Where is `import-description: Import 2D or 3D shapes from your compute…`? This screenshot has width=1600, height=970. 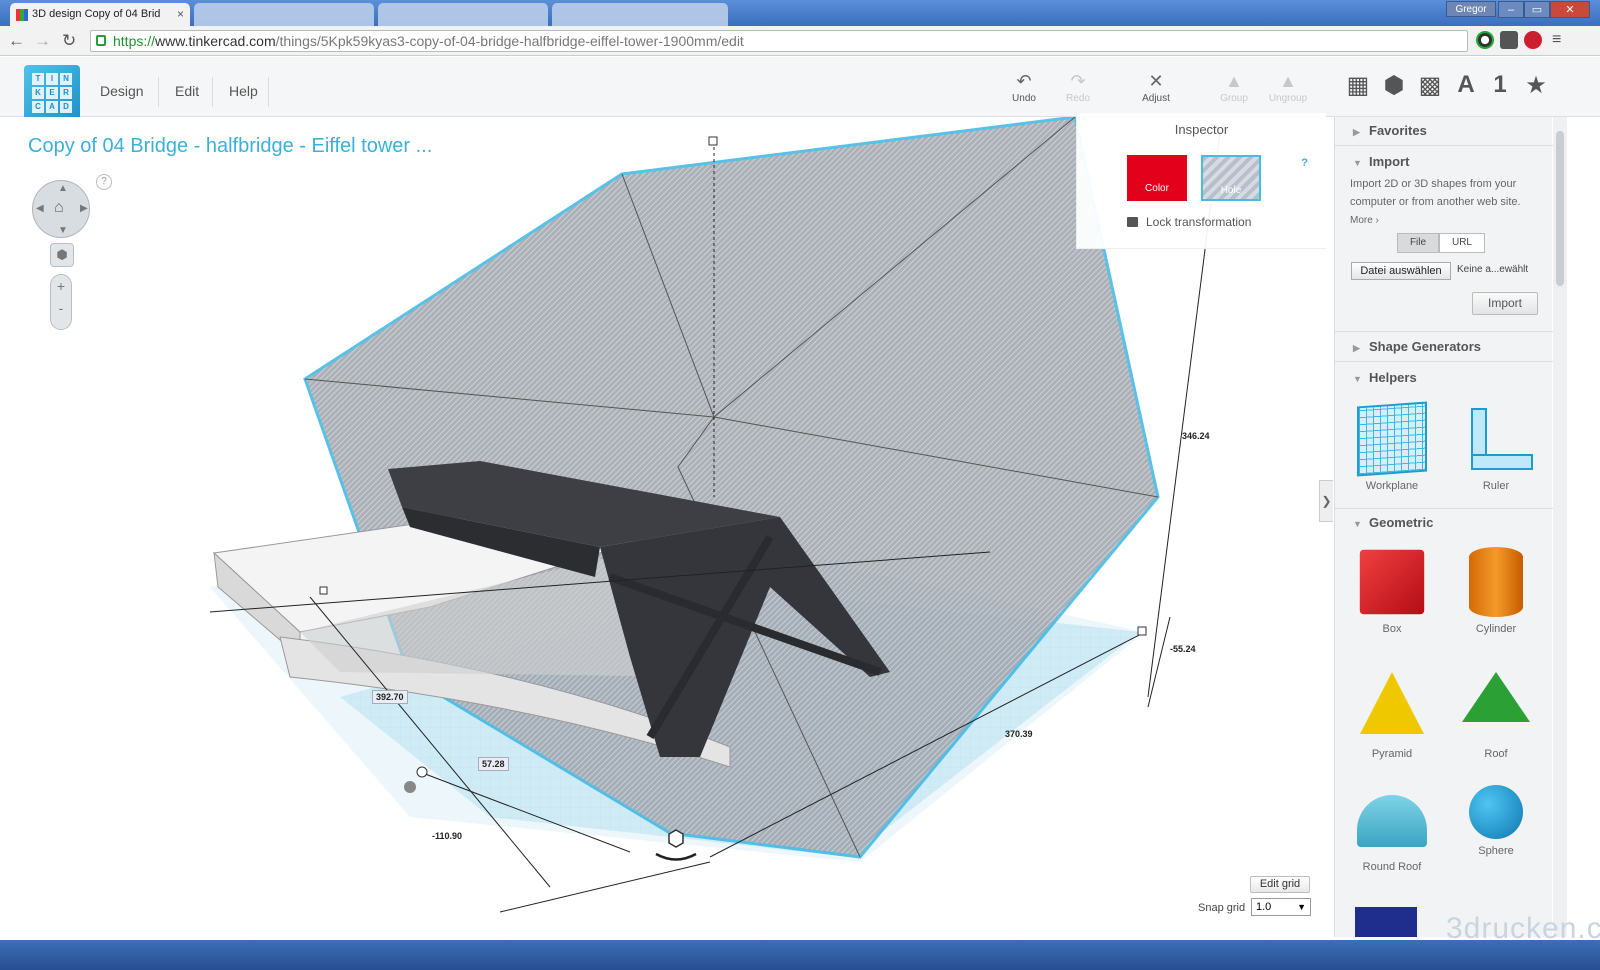 import-description: Import 2D or 3D shapes from your compute… is located at coordinates (1435, 202).